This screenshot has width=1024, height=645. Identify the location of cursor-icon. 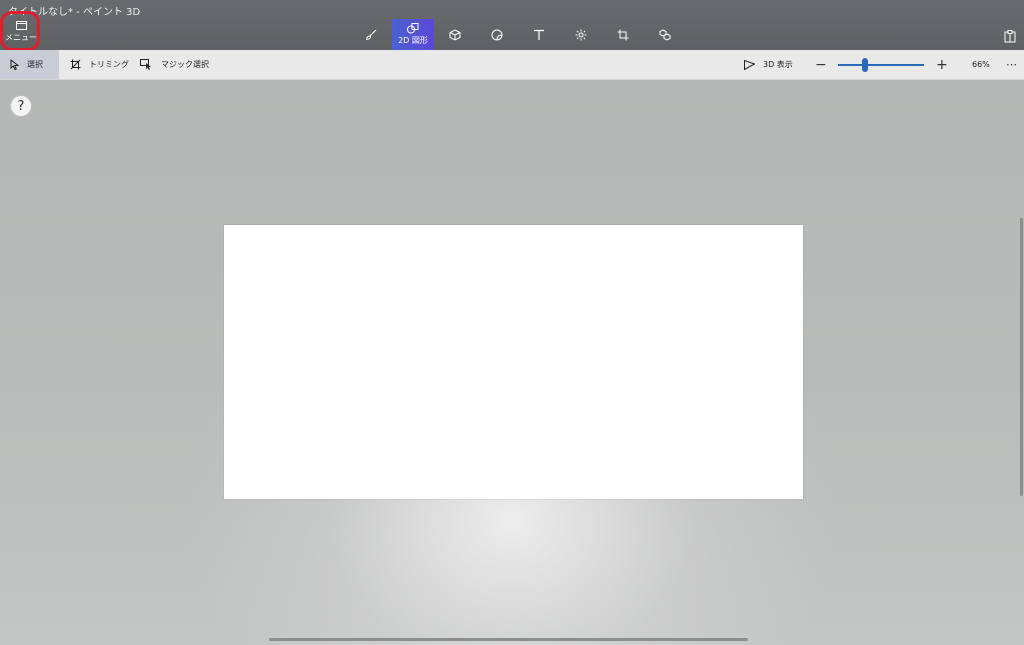
(14, 64).